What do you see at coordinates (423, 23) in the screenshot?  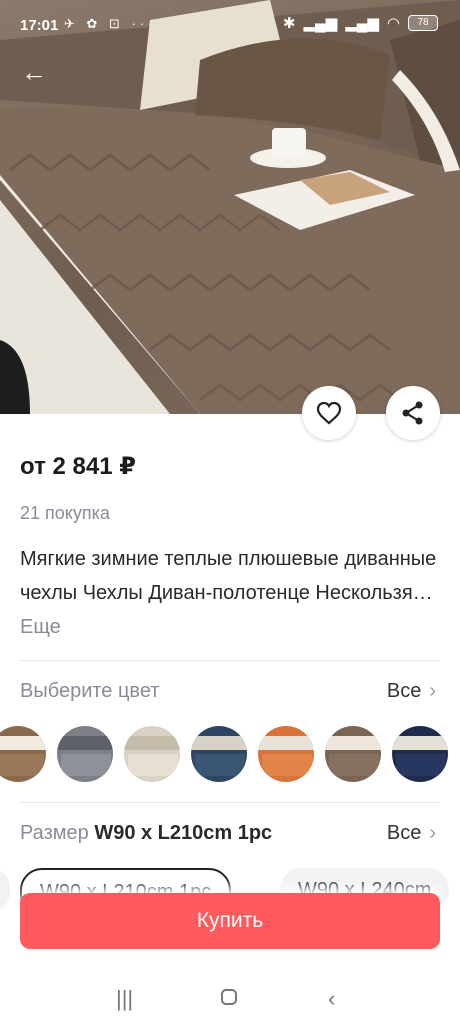 I see `battery-icon: 78` at bounding box center [423, 23].